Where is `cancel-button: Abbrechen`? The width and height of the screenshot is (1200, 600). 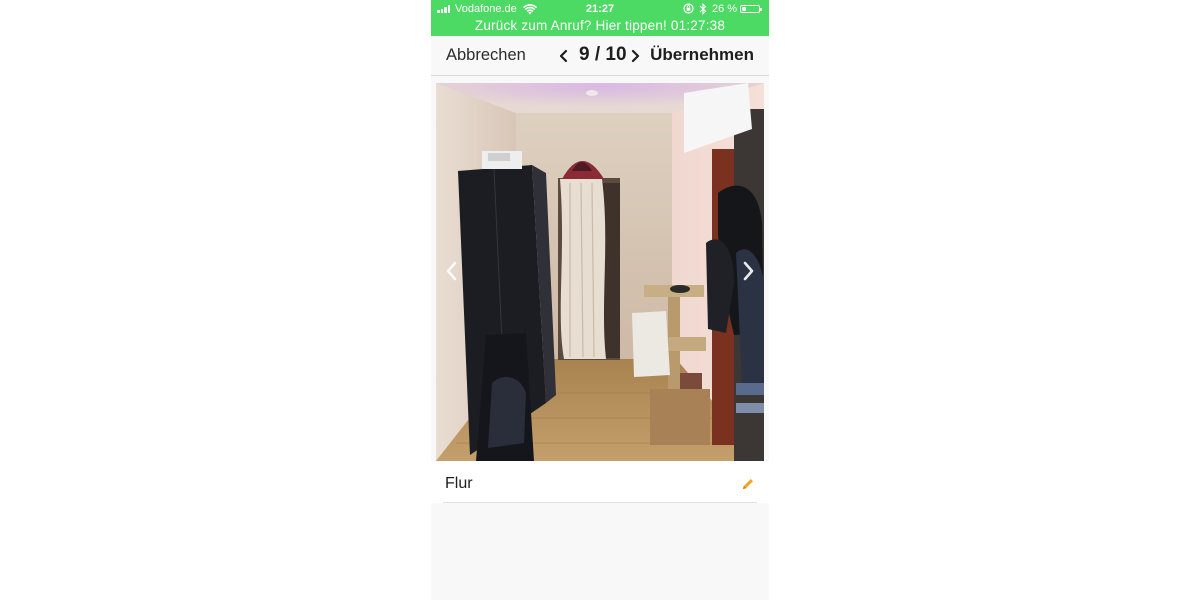
cancel-button: Abbrechen is located at coordinates (486, 55).